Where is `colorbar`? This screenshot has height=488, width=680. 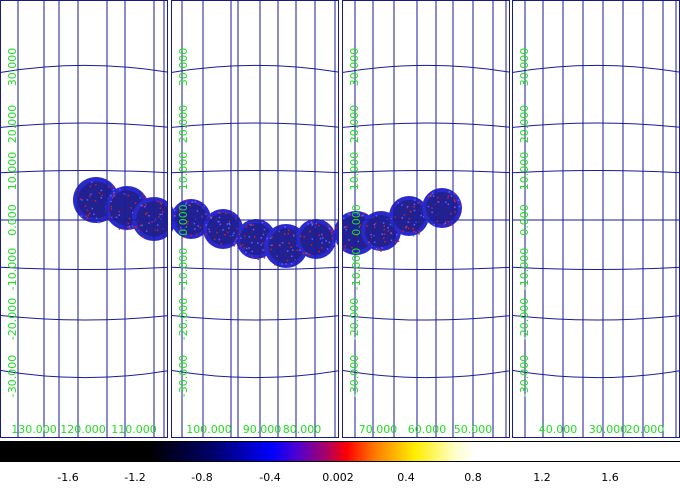
colorbar is located at coordinates (340, 451).